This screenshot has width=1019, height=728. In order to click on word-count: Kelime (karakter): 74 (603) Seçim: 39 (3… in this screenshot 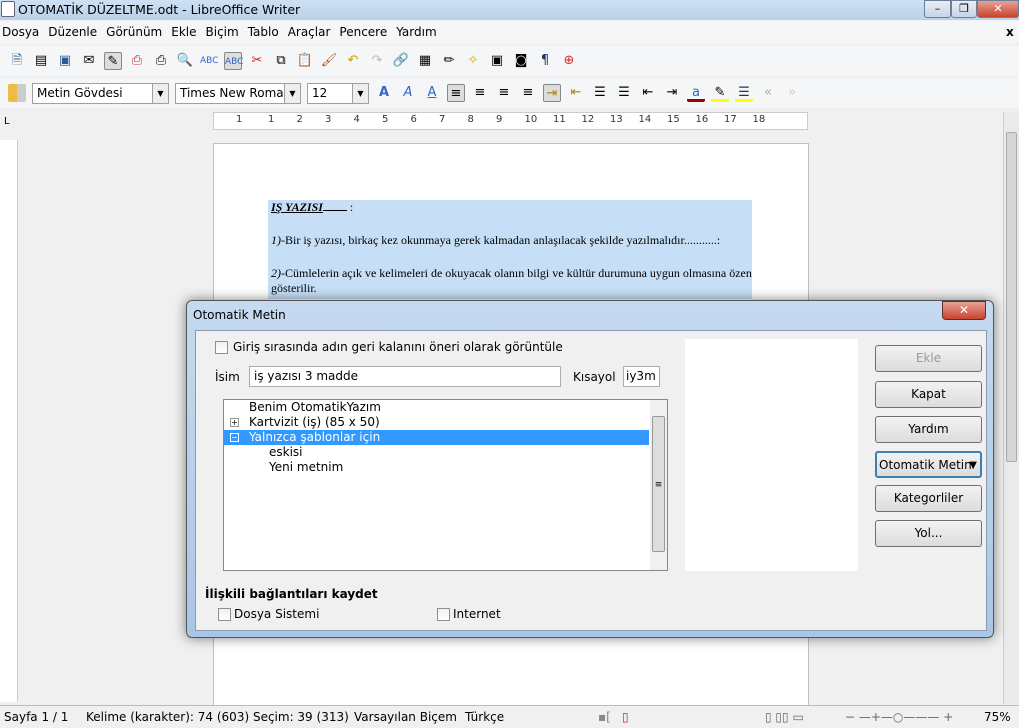, I will do `click(217, 717)`.